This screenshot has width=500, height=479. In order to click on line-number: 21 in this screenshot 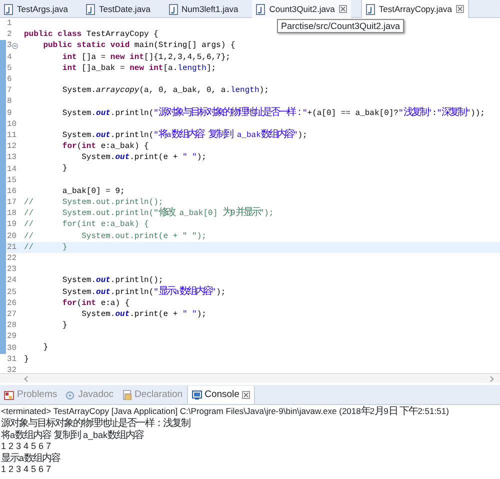, I will do `click(12, 247)`.